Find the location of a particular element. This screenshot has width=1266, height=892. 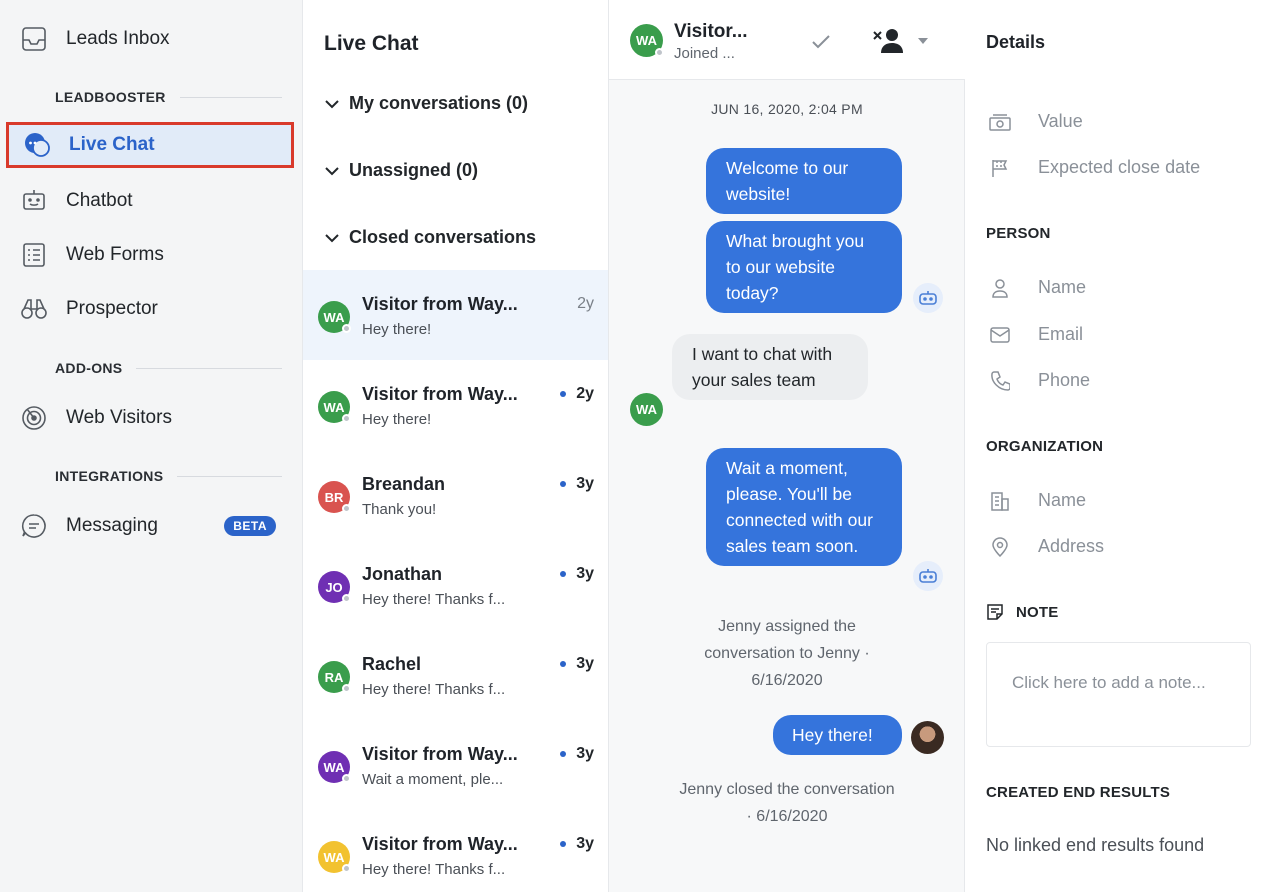

phone-icon is located at coordinates (1000, 380).